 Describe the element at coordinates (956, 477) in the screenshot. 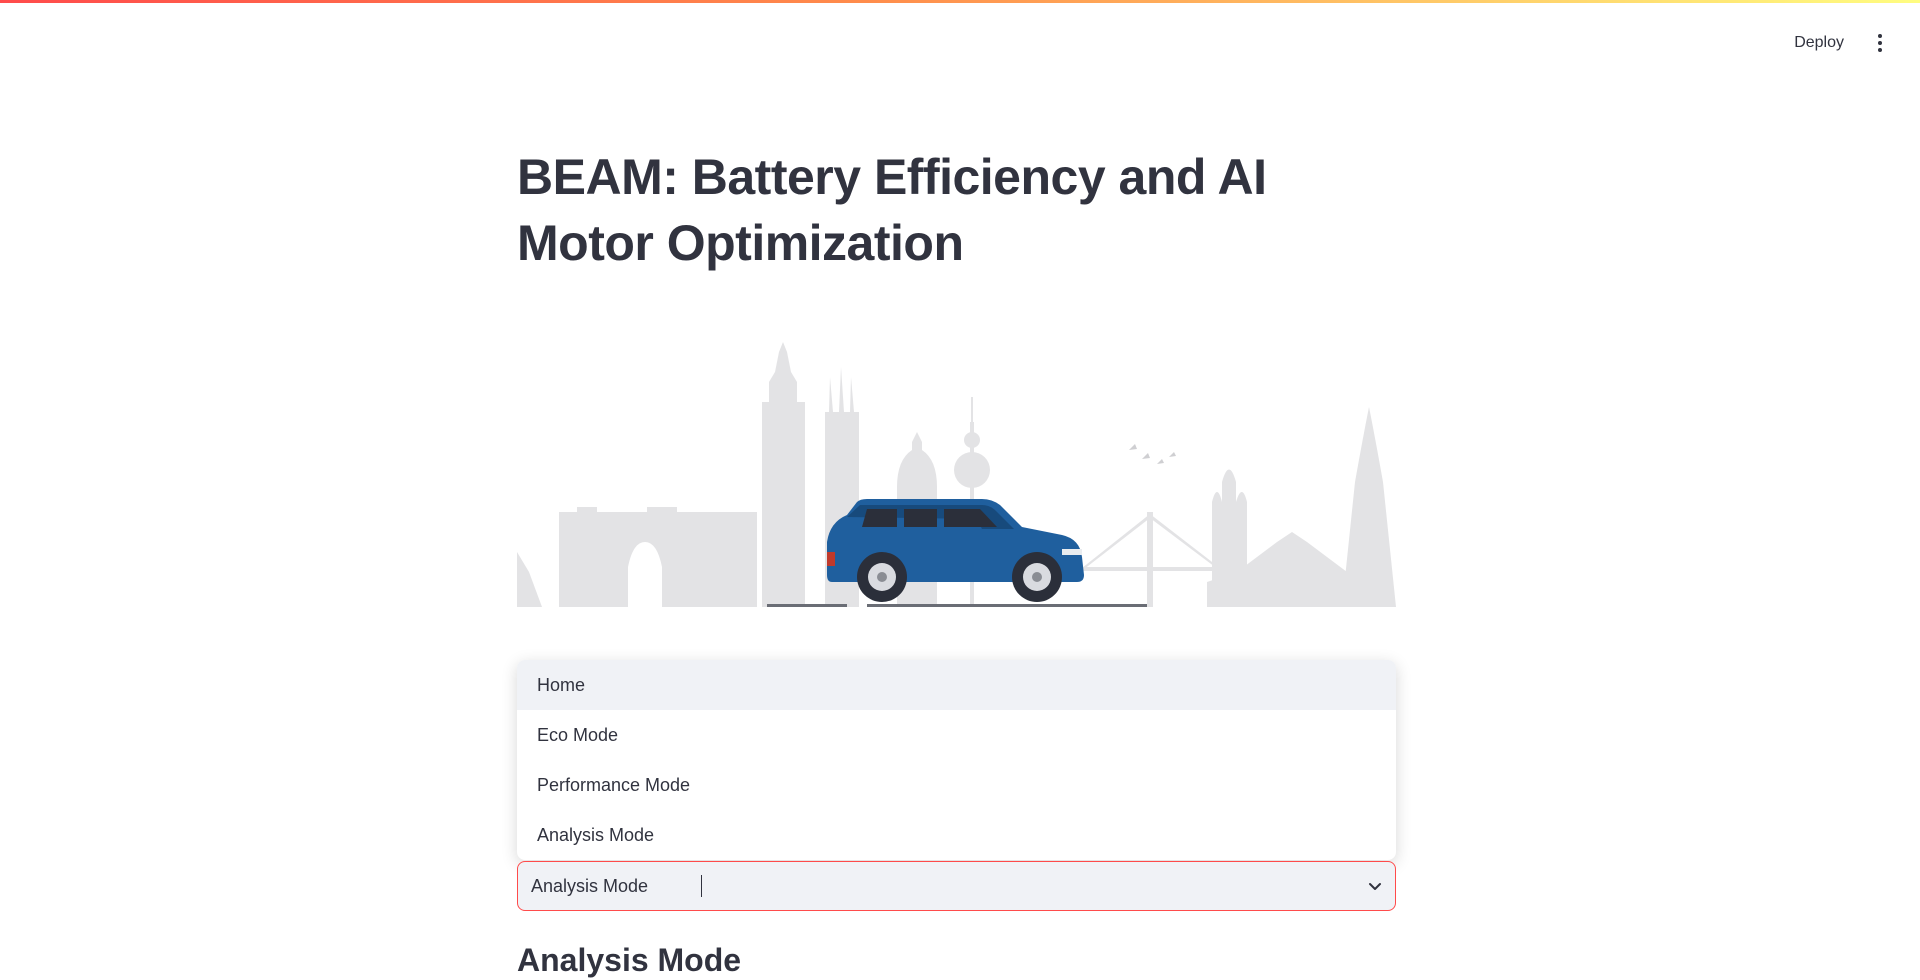

I see `hero-image` at that location.